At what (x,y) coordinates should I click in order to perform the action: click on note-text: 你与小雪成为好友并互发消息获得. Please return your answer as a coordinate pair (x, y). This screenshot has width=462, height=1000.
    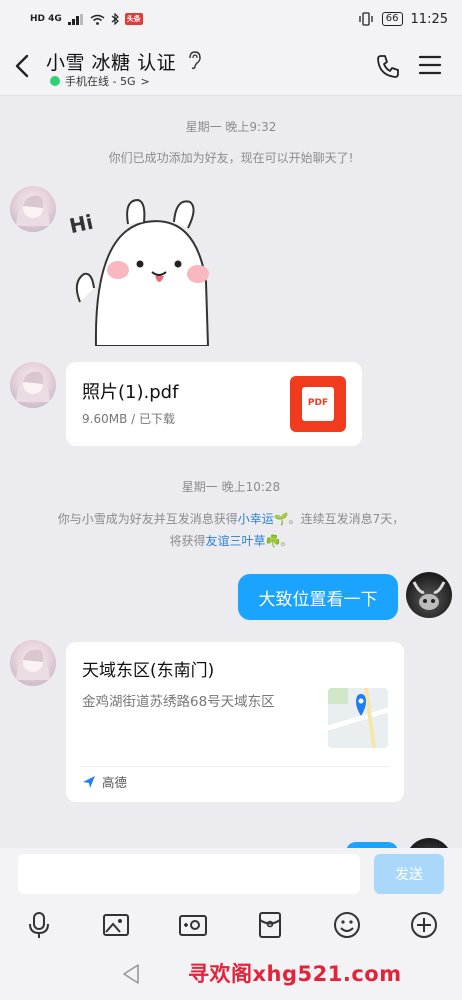
    Looking at the image, I should click on (147, 519).